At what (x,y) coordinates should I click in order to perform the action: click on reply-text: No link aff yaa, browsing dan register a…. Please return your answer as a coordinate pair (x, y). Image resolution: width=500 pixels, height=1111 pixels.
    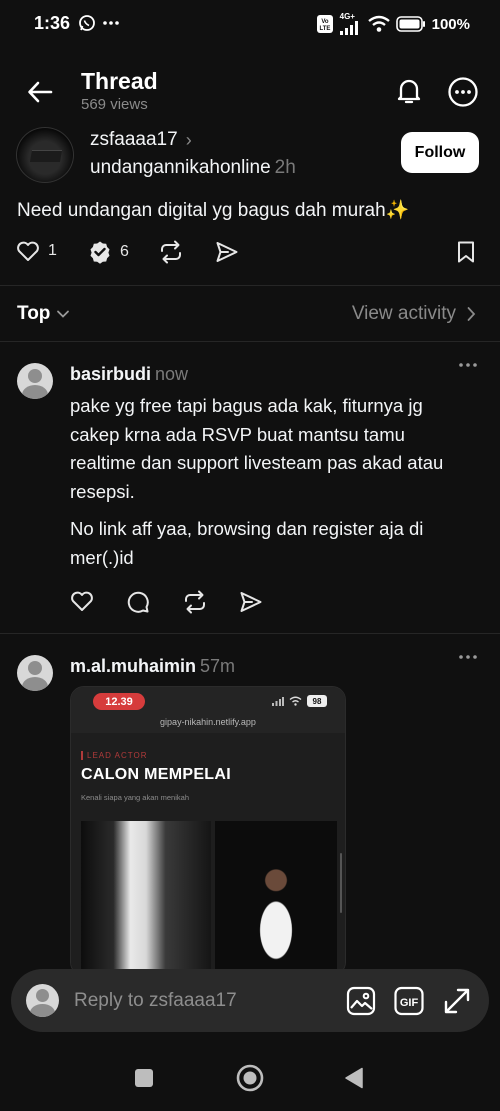
    Looking at the image, I should click on (247, 543).